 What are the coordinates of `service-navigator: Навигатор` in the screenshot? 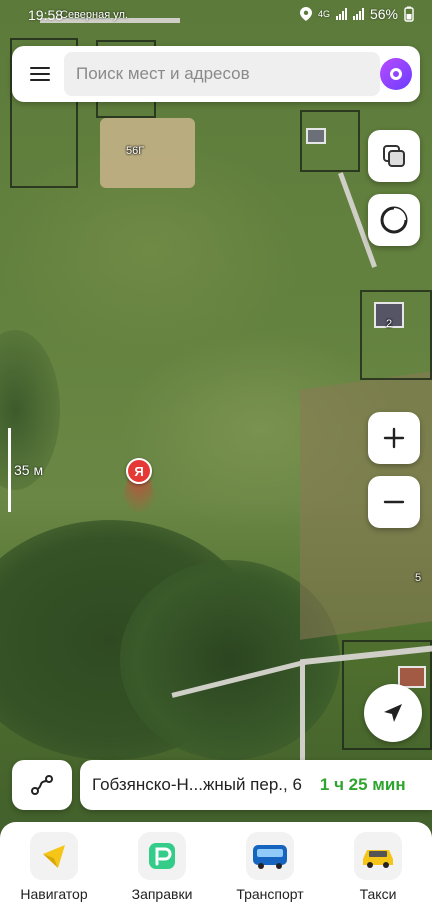 It's located at (54, 867).